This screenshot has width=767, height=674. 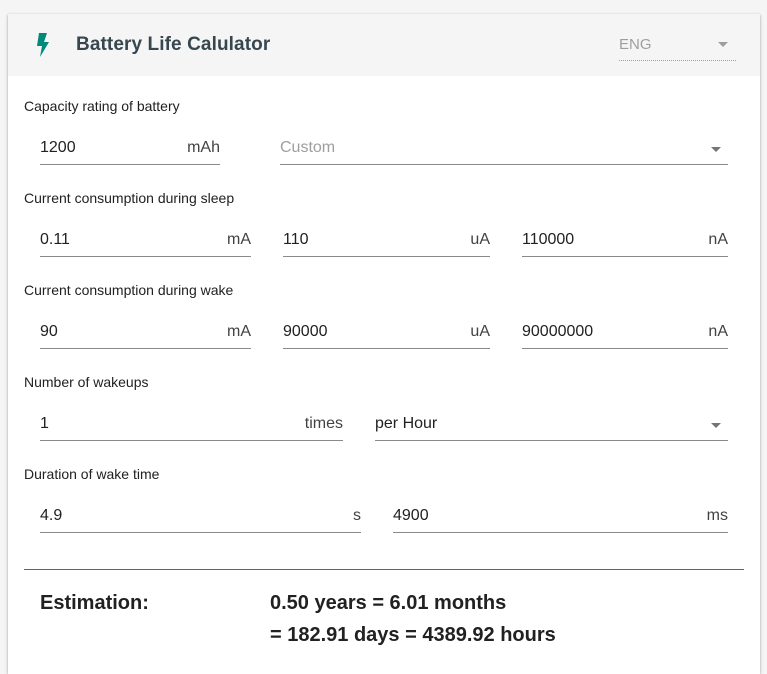 I want to click on sleep-current-na-unit: nA, so click(x=718, y=239).